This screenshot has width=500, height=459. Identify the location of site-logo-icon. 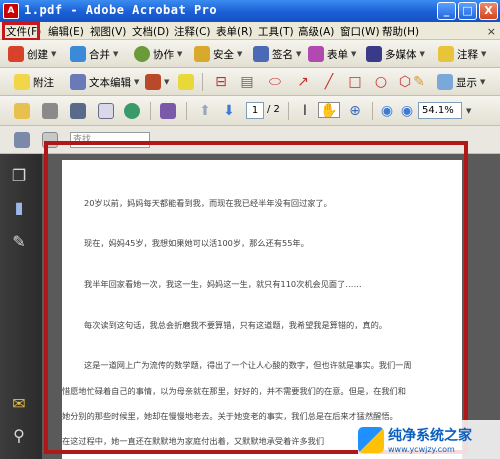
(371, 439).